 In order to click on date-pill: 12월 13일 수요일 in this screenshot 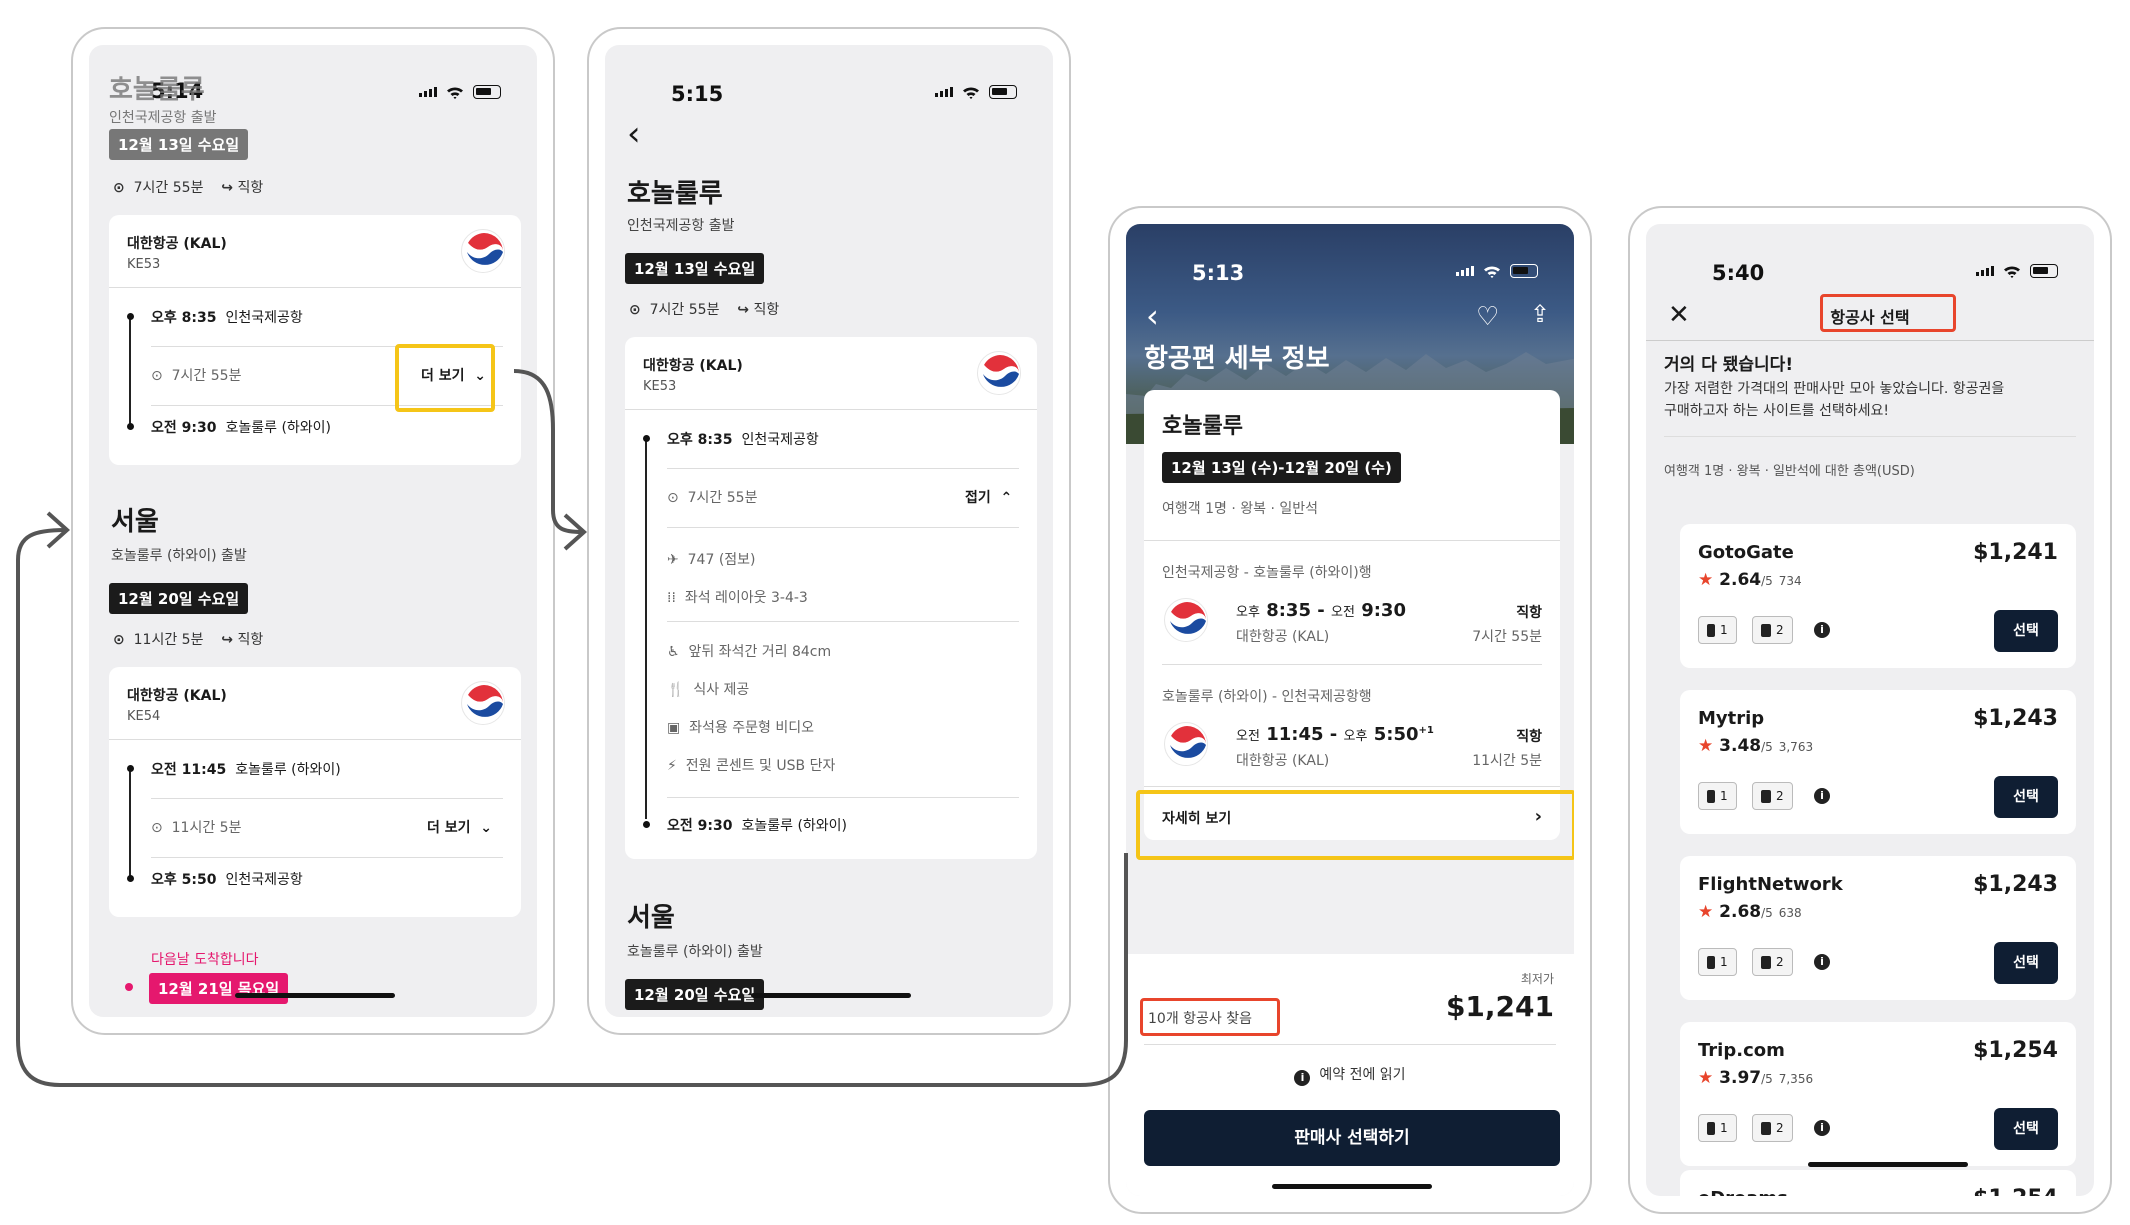, I will do `click(695, 268)`.